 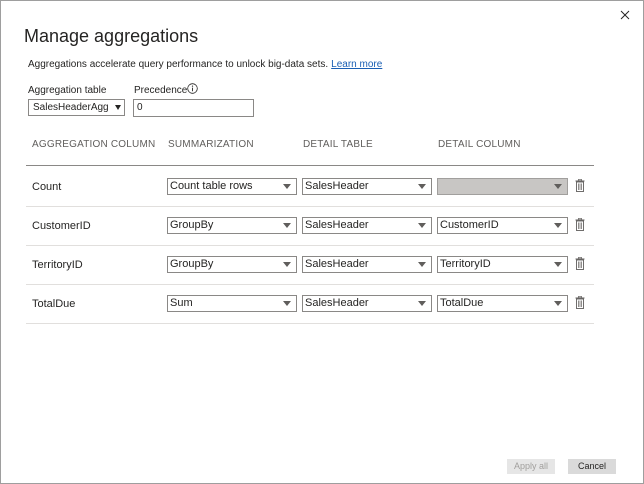 What do you see at coordinates (211, 144) in the screenshot?
I see `column-header-summarization: SUMMARIZATION` at bounding box center [211, 144].